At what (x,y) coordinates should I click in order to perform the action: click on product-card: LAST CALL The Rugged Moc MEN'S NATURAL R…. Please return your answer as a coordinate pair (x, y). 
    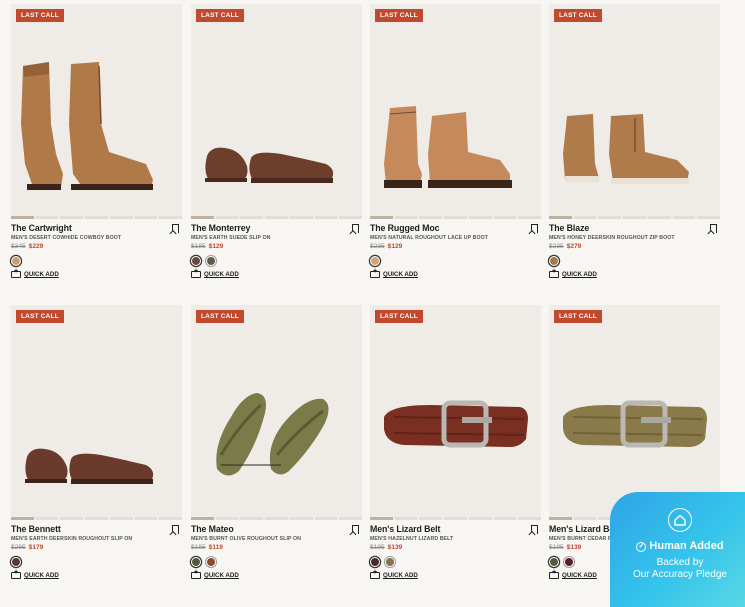
    Looking at the image, I should click on (455, 141).